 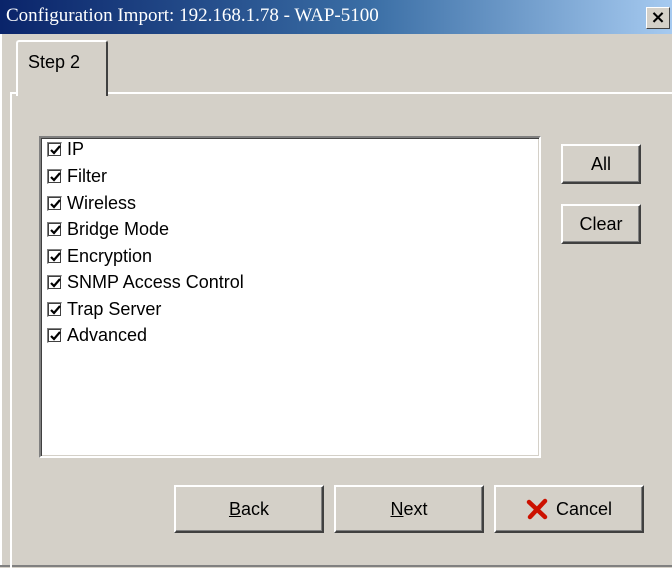 I want to click on close-icon: ×, so click(x=658, y=17).